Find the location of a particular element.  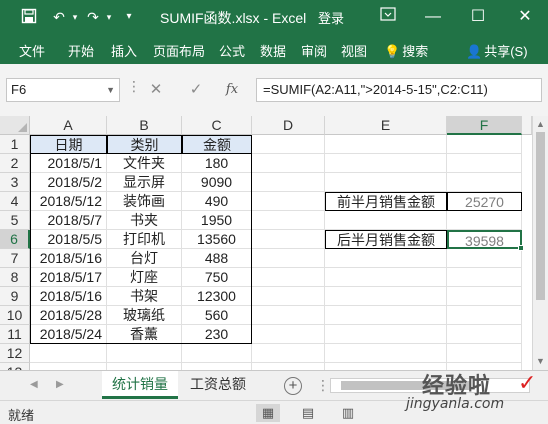

restore-icon: ☐ is located at coordinates (478, 17).